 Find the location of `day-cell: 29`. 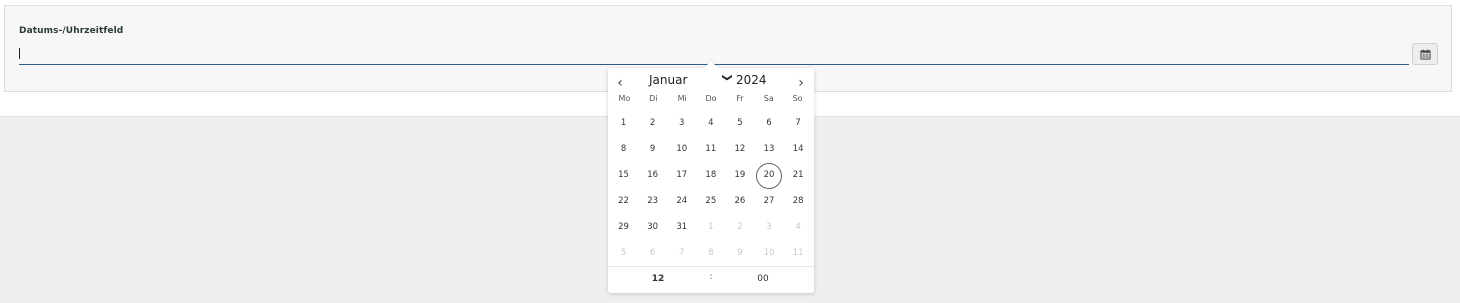

day-cell: 29 is located at coordinates (623, 227).